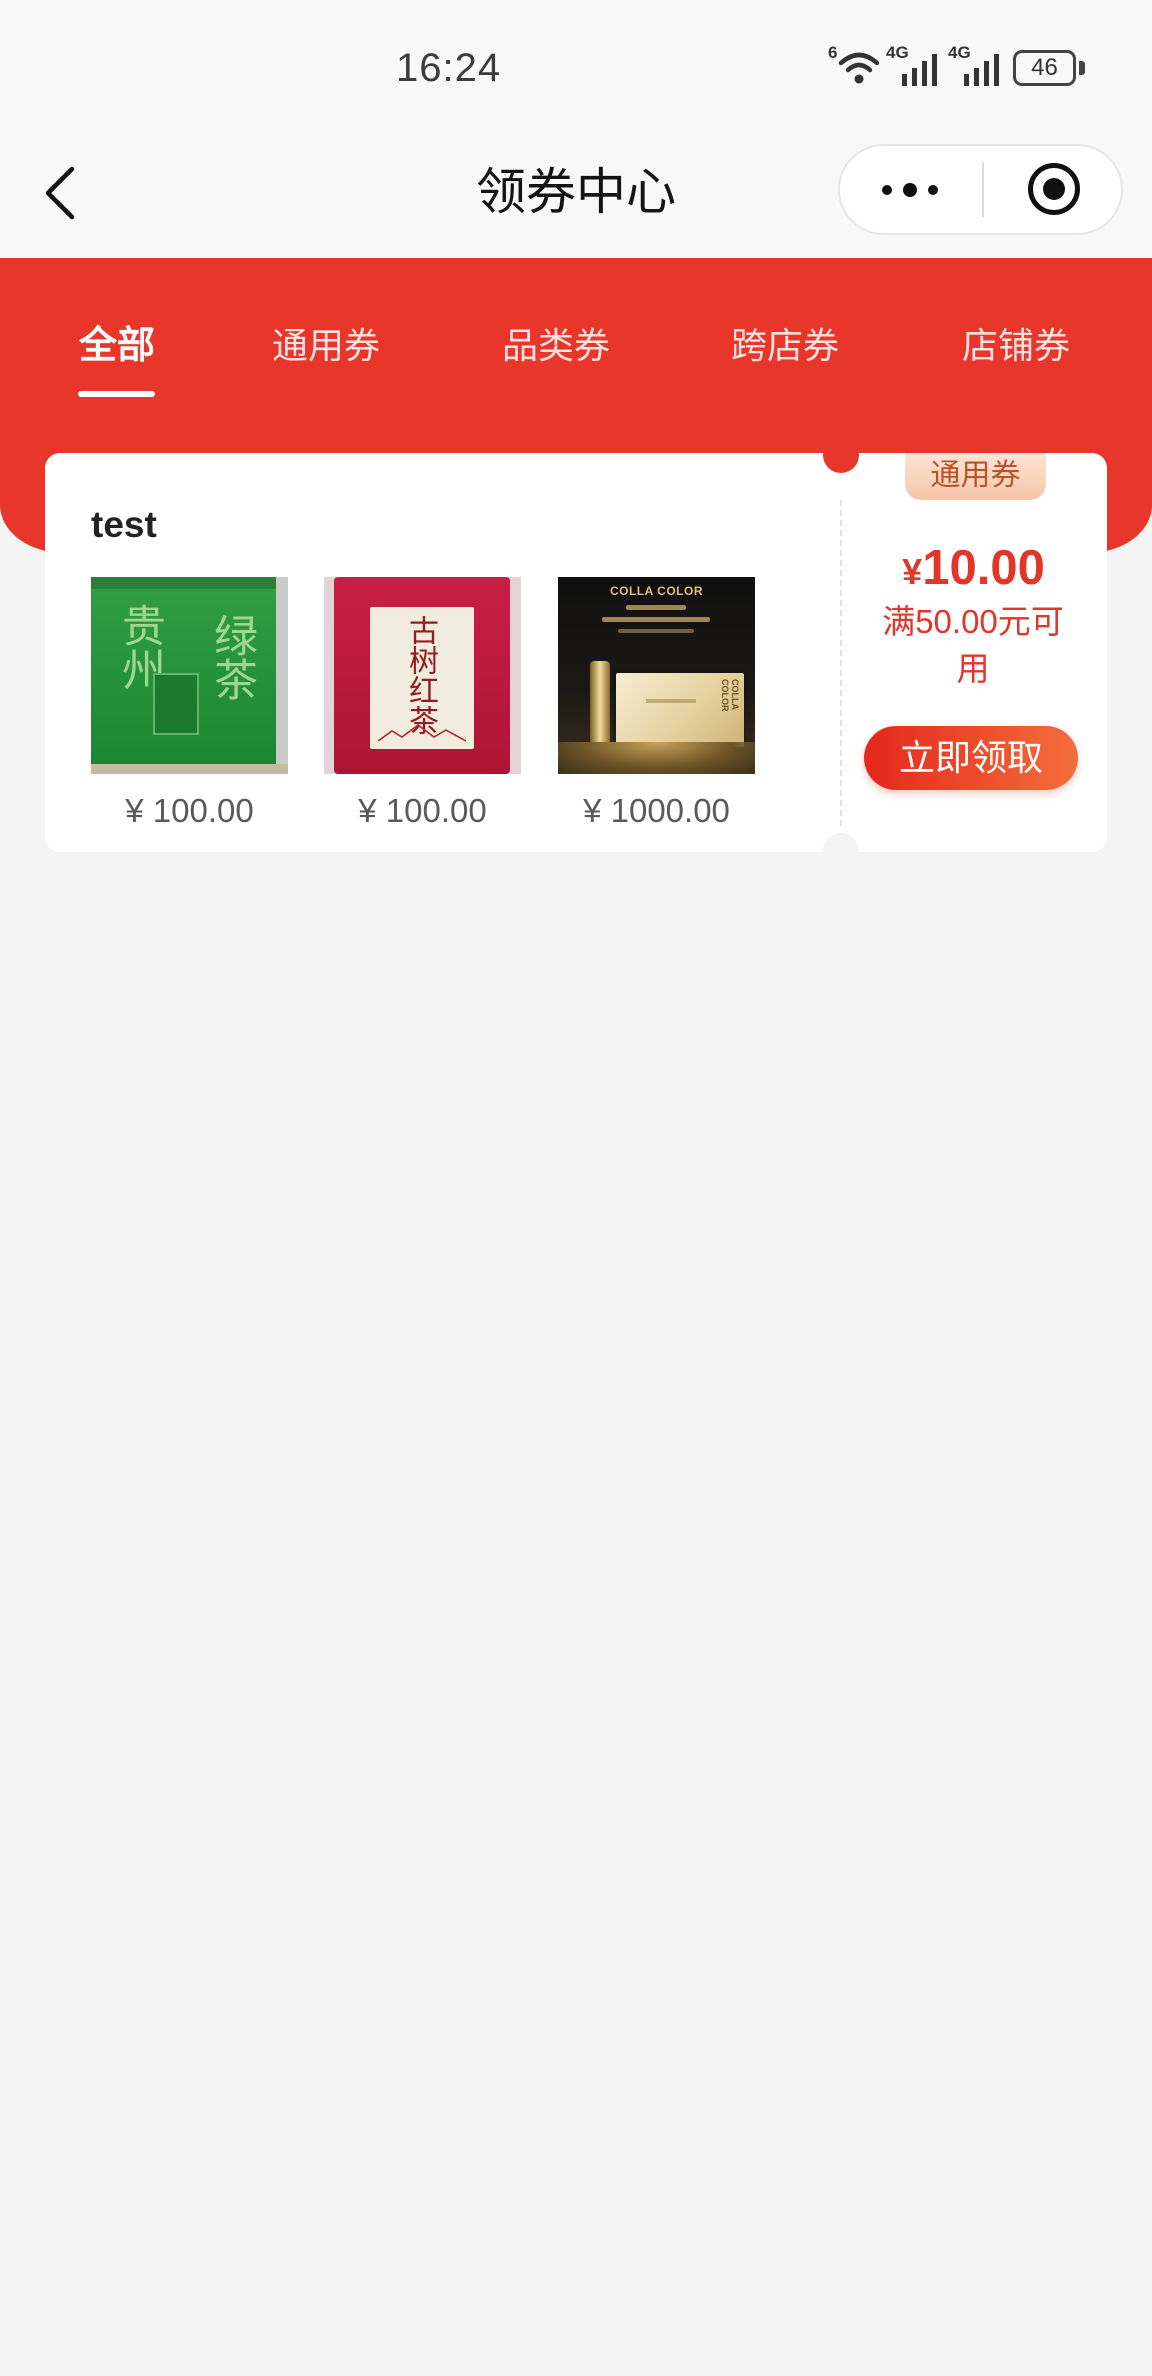 The width and height of the screenshot is (1152, 2376). What do you see at coordinates (124, 524) in the screenshot?
I see `coupon-title: test` at bounding box center [124, 524].